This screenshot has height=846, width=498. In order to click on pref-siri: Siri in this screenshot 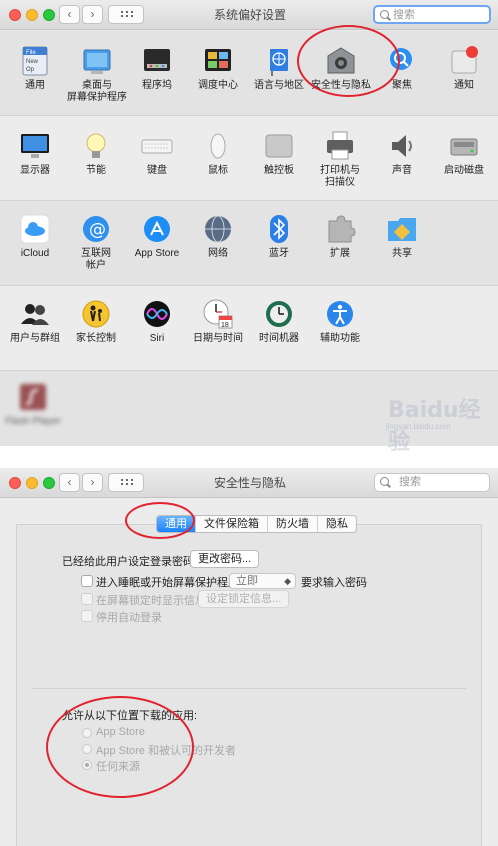, I will do `click(157, 321)`.